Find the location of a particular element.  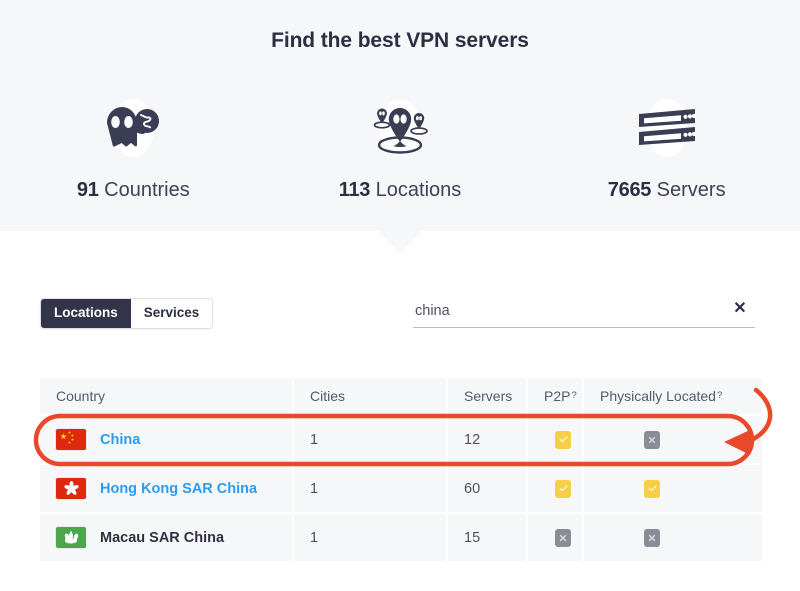

view-tabs: Locations Services is located at coordinates (127, 313).